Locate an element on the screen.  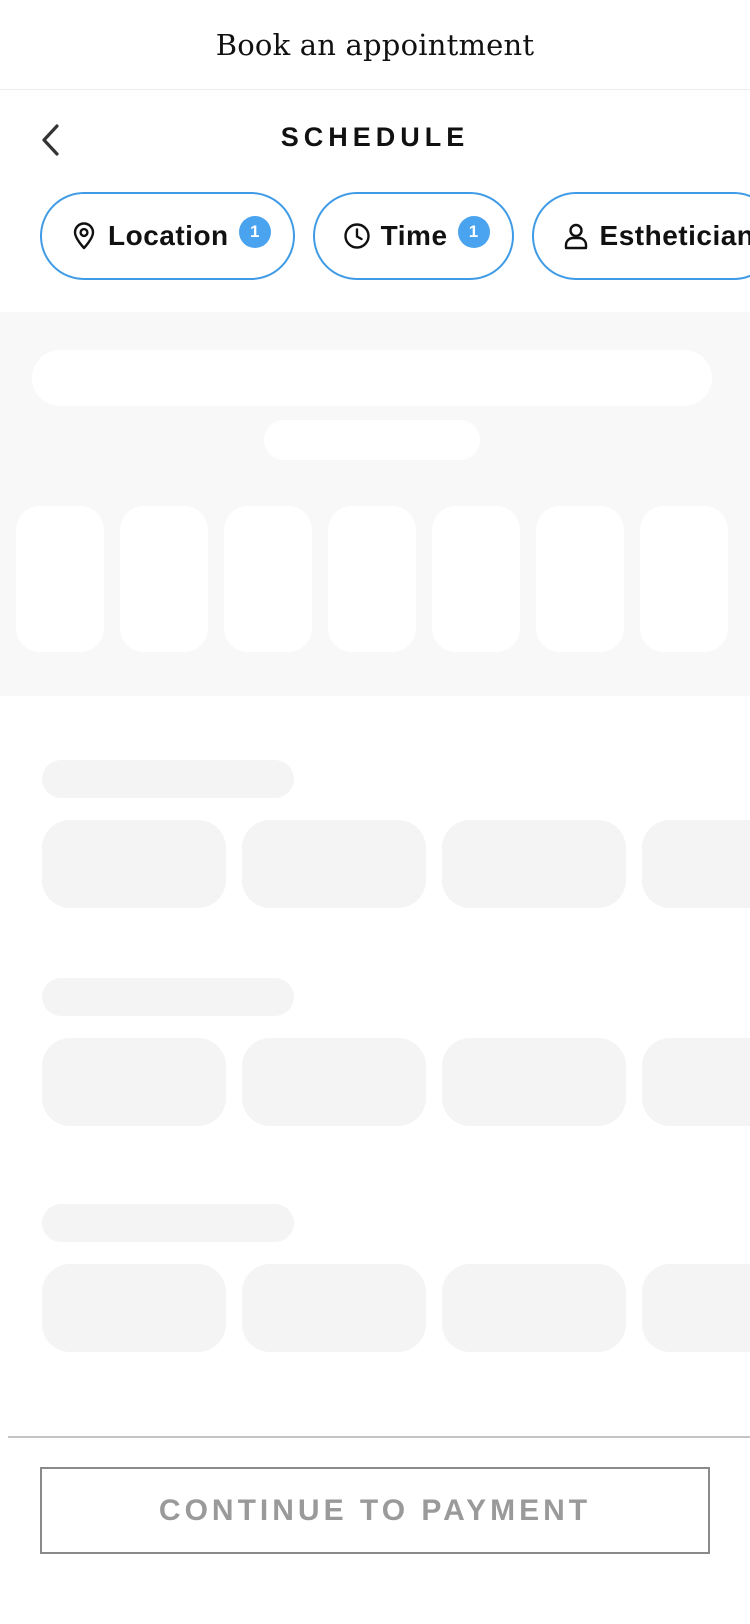
header: SCHEDULE is located at coordinates (375, 140).